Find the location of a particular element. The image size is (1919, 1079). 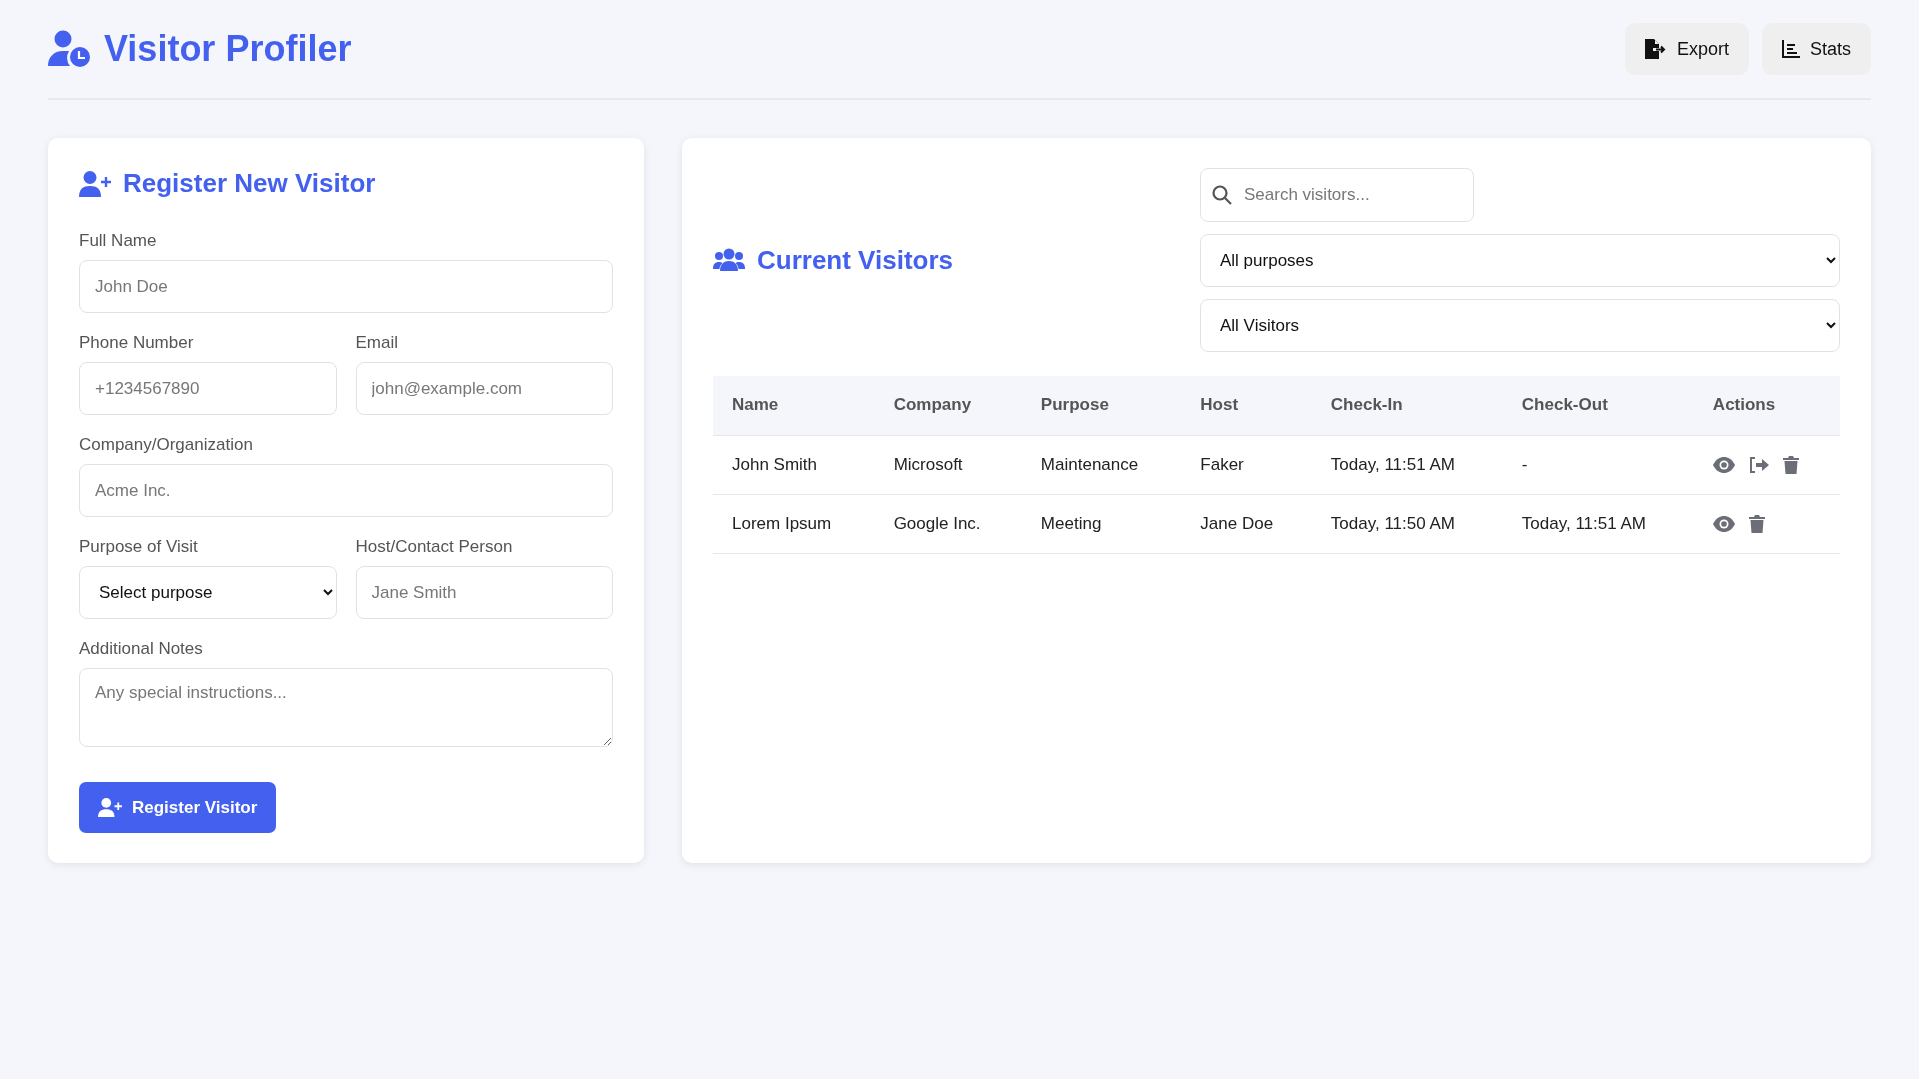

table-cell: Maintenance is located at coordinates (1101, 464).